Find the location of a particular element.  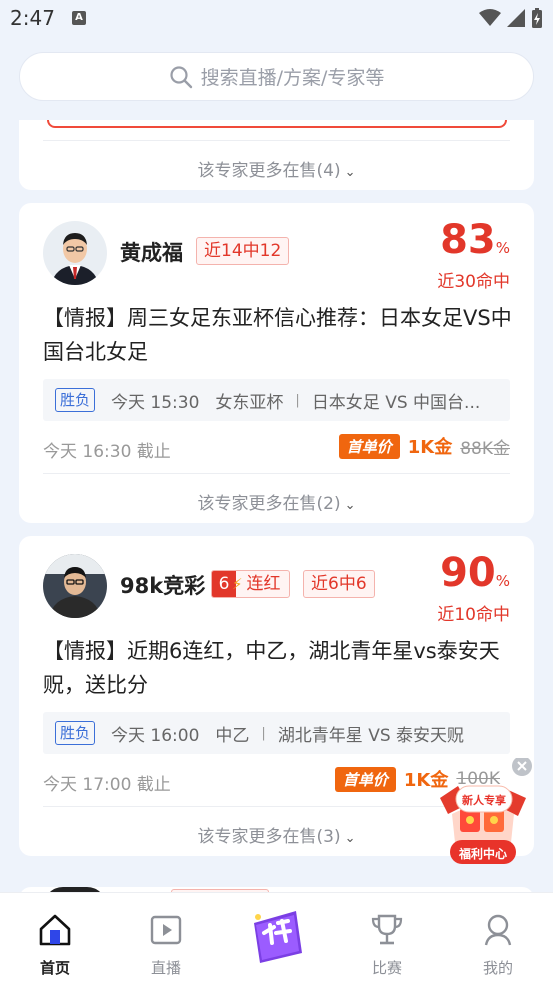

welfare-center-promo: 新人专享 福利中心 is located at coordinates (483, 812).